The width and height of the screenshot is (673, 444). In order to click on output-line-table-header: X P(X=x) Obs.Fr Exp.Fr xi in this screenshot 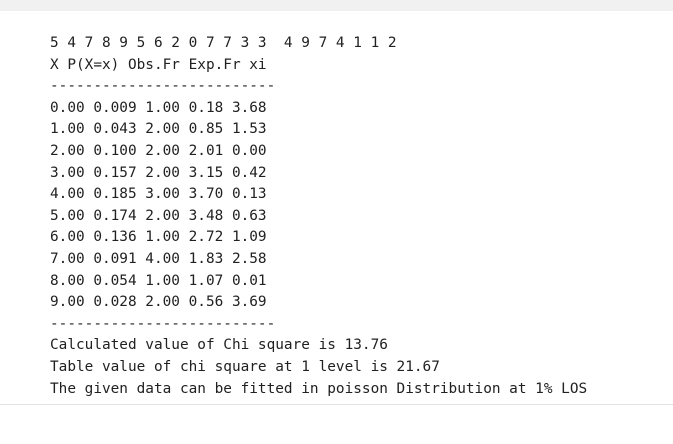, I will do `click(158, 64)`.